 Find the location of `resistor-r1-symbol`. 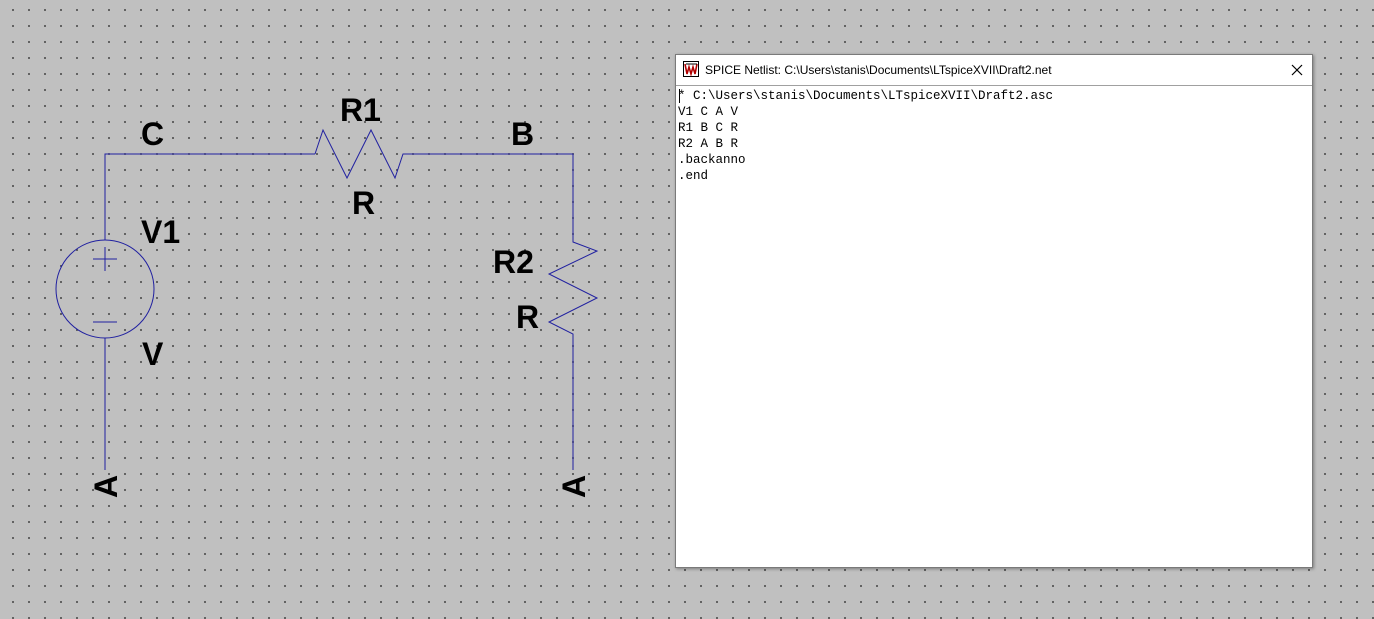

resistor-r1-symbol is located at coordinates (362, 154).